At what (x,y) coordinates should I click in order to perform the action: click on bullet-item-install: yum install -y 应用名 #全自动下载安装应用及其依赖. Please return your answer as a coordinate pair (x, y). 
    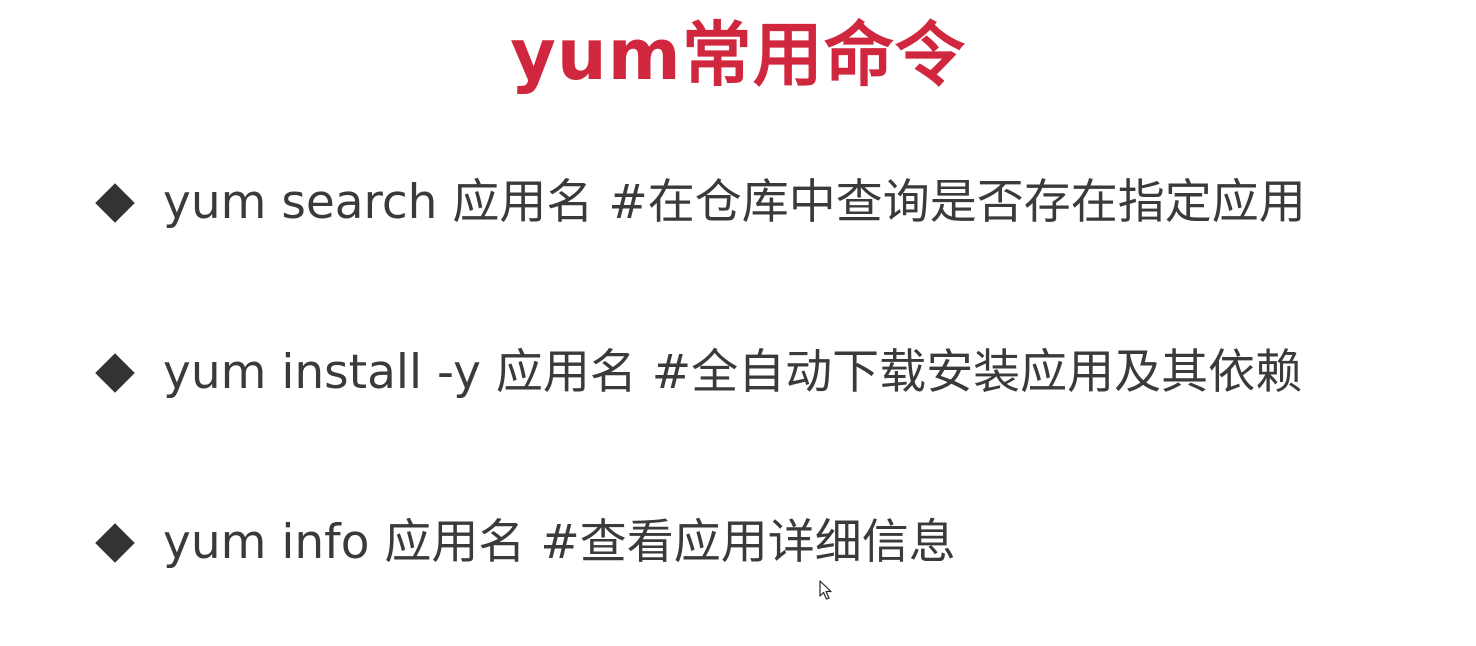
    Looking at the image, I should click on (698, 373).